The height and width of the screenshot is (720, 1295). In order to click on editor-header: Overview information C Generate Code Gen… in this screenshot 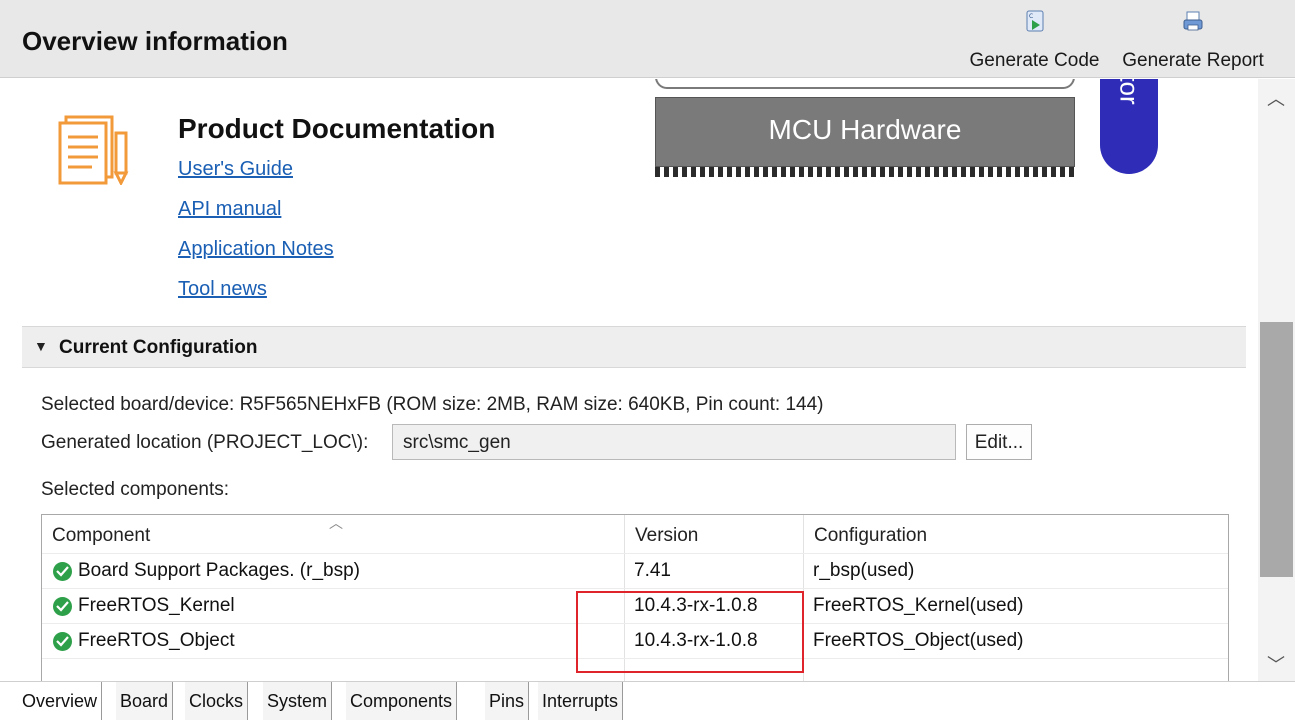, I will do `click(647, 39)`.